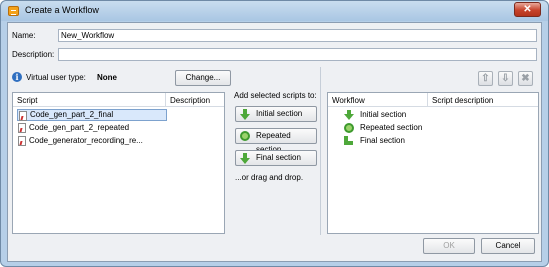  What do you see at coordinates (72, 114) in the screenshot?
I see `script-name: Code_gen_part_2_final` at bounding box center [72, 114].